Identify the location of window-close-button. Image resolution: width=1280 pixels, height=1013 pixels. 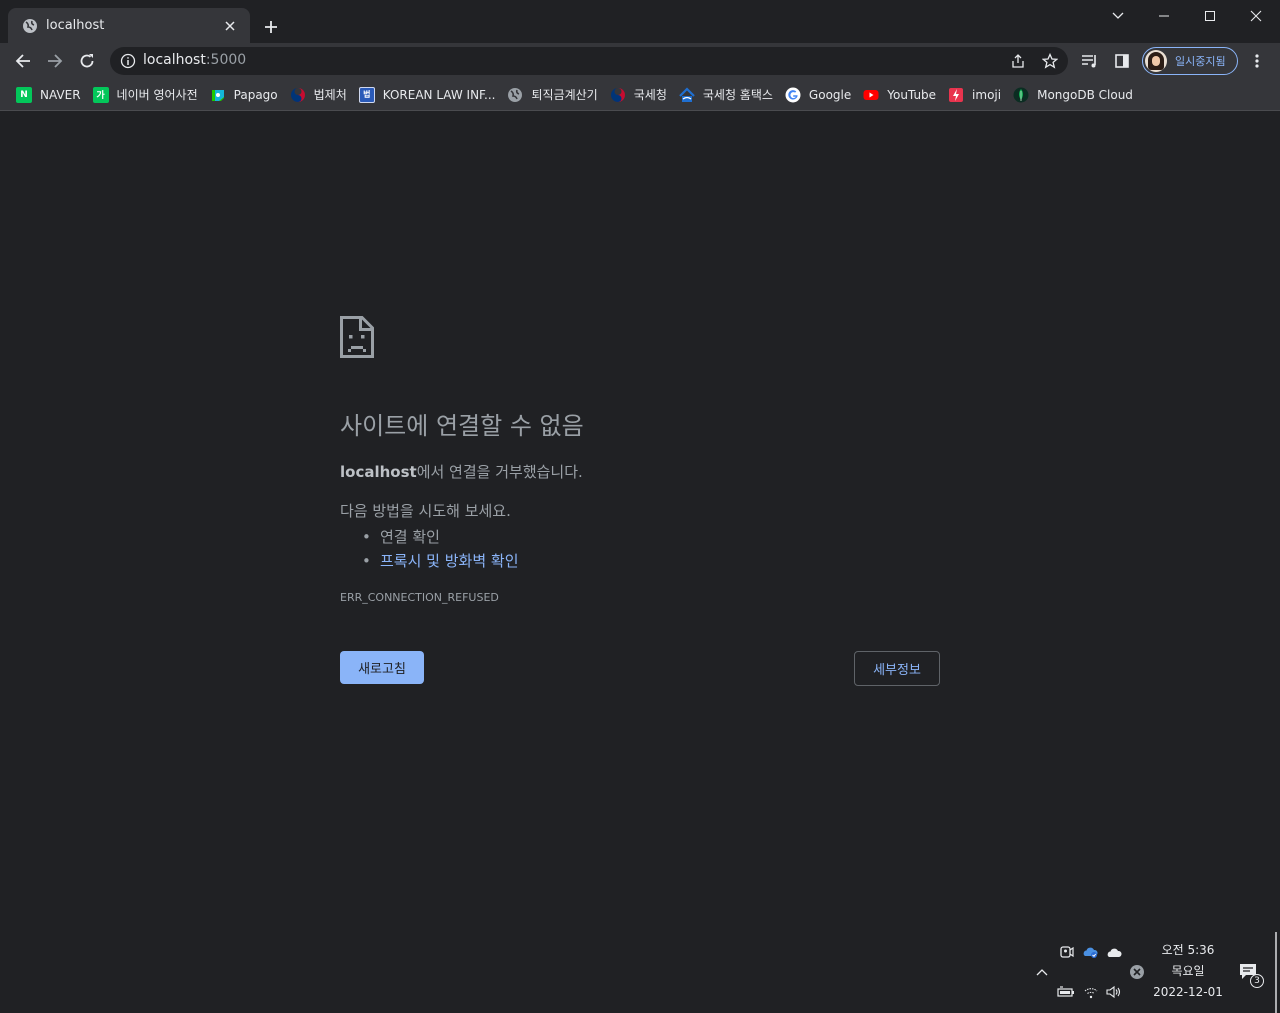
(1256, 16).